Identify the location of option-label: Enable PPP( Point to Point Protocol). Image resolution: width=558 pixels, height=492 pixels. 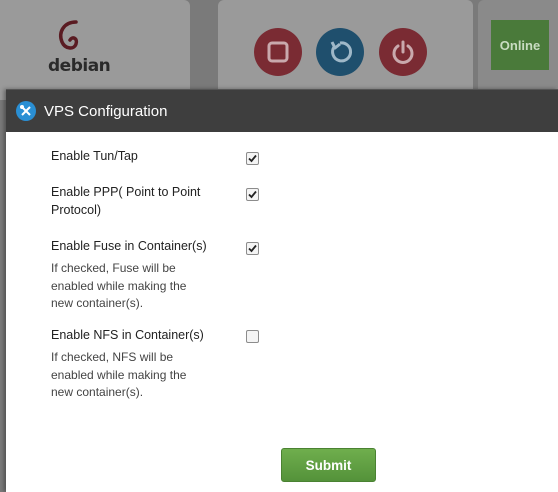
(126, 201).